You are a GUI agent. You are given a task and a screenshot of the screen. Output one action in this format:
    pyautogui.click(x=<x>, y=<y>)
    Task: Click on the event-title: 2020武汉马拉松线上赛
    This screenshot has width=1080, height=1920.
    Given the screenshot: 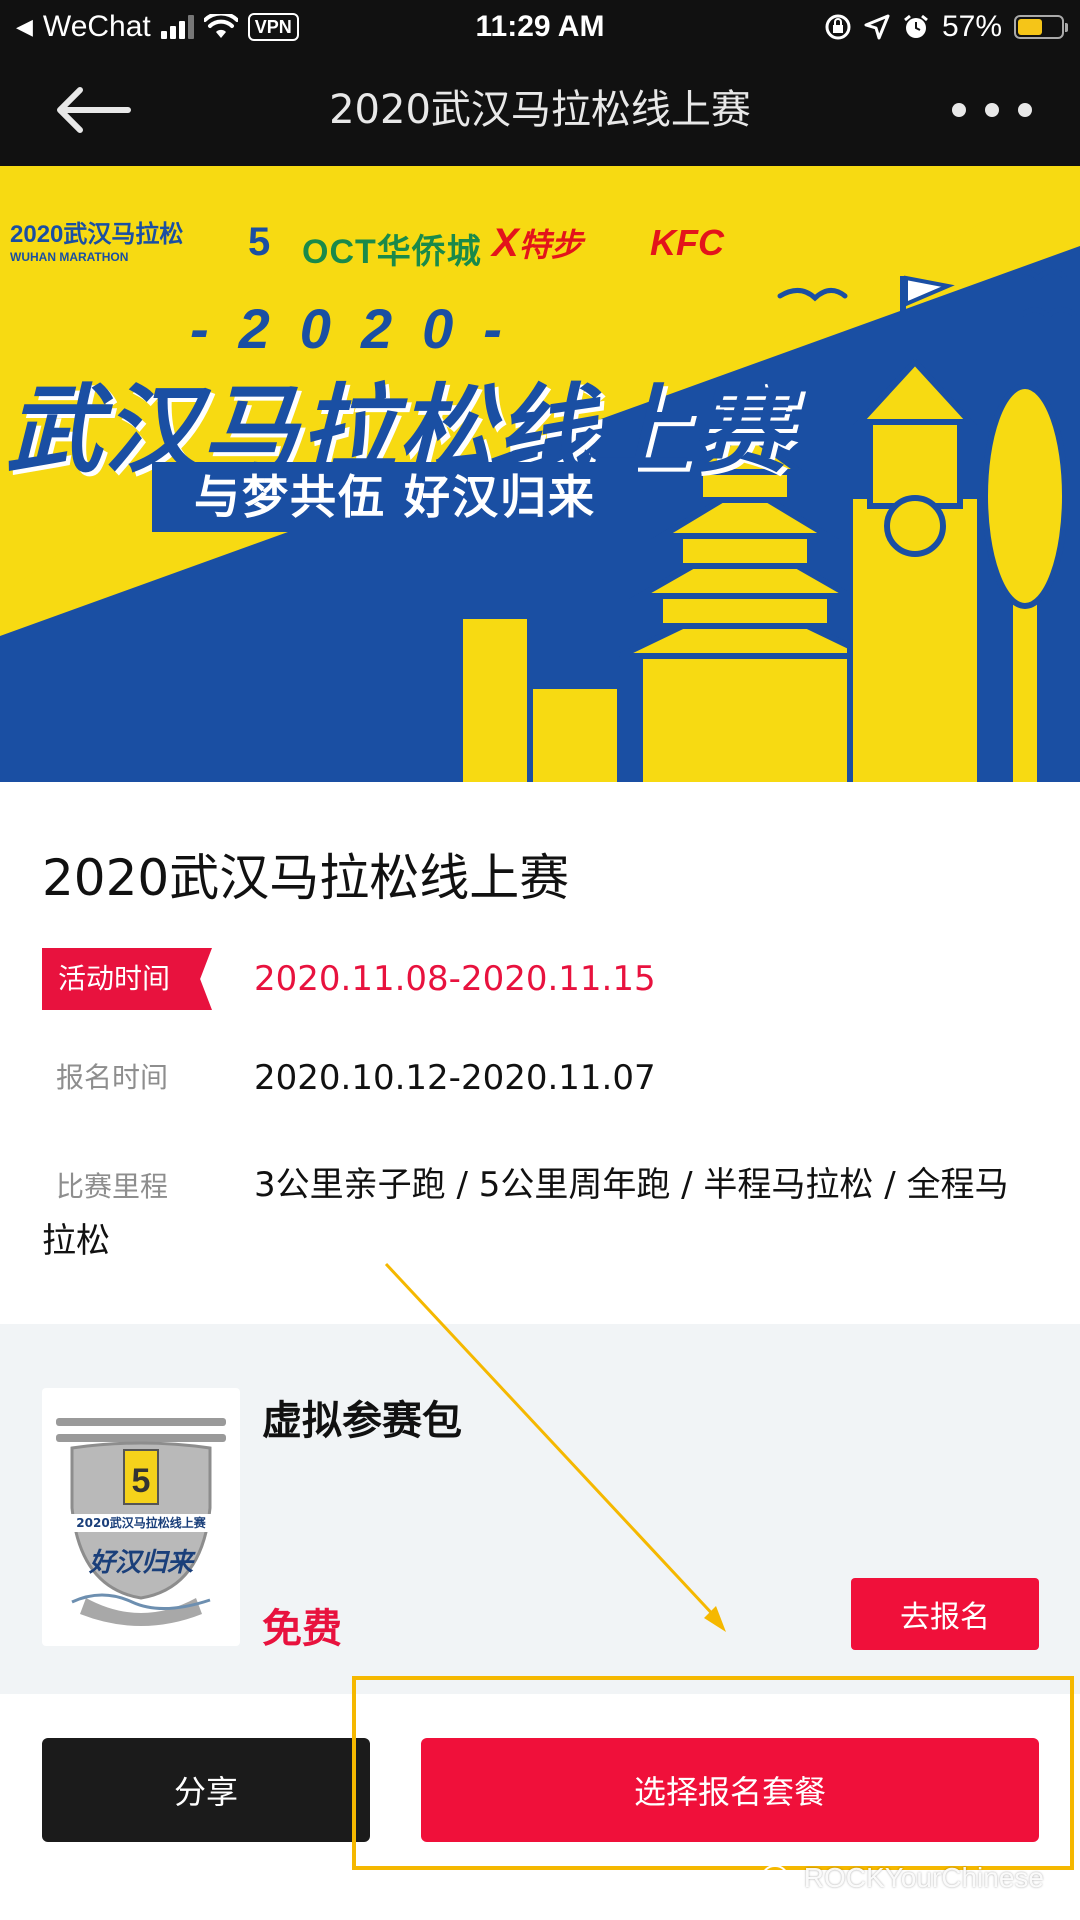 What is the action you would take?
    pyautogui.click(x=306, y=878)
    